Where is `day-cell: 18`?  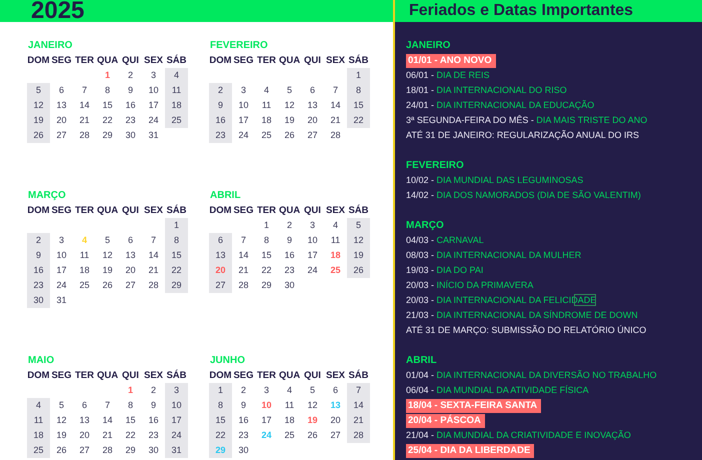
day-cell: 18 is located at coordinates (38, 435).